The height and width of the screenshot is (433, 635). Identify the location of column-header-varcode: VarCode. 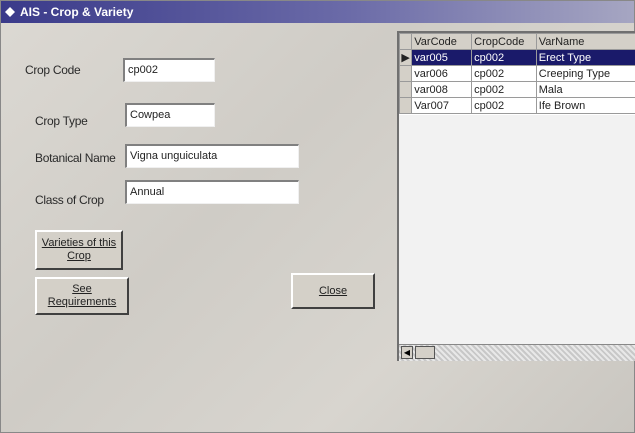
(442, 41).